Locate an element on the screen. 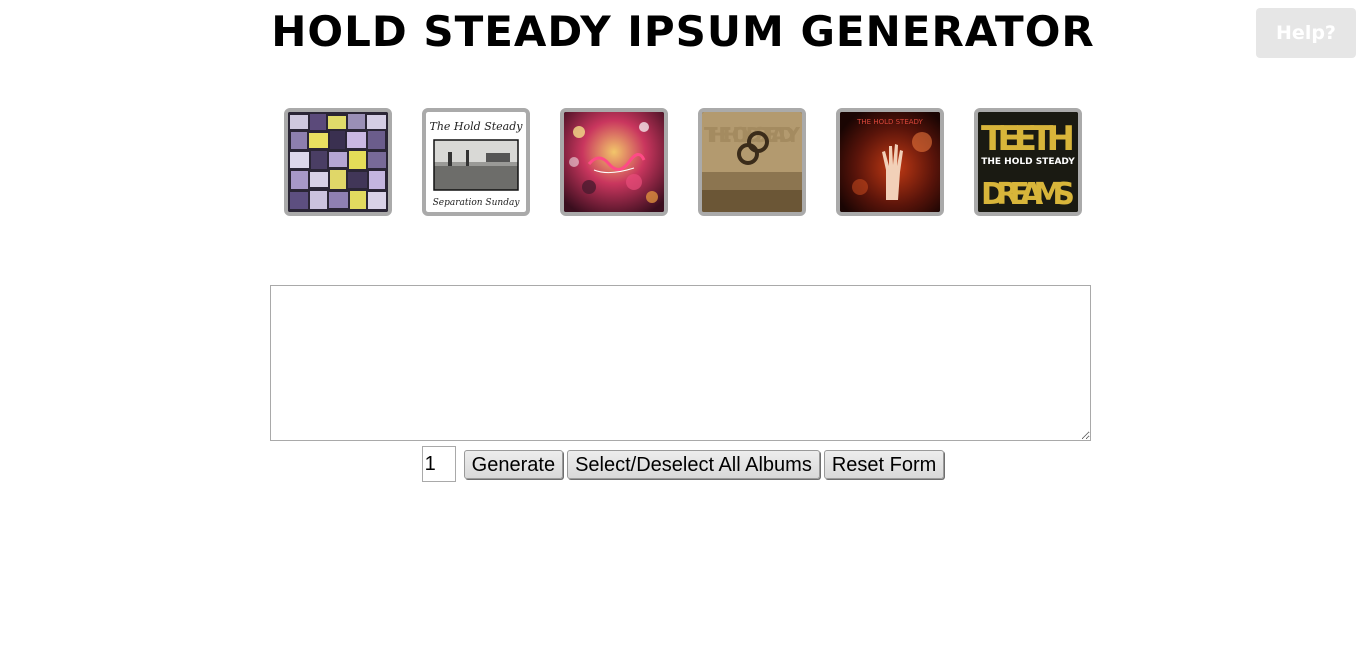 Image resolution: width=1366 pixels, height=653 pixels. raised-hand-cover: THE HOLD STEADY is located at coordinates (890, 162).